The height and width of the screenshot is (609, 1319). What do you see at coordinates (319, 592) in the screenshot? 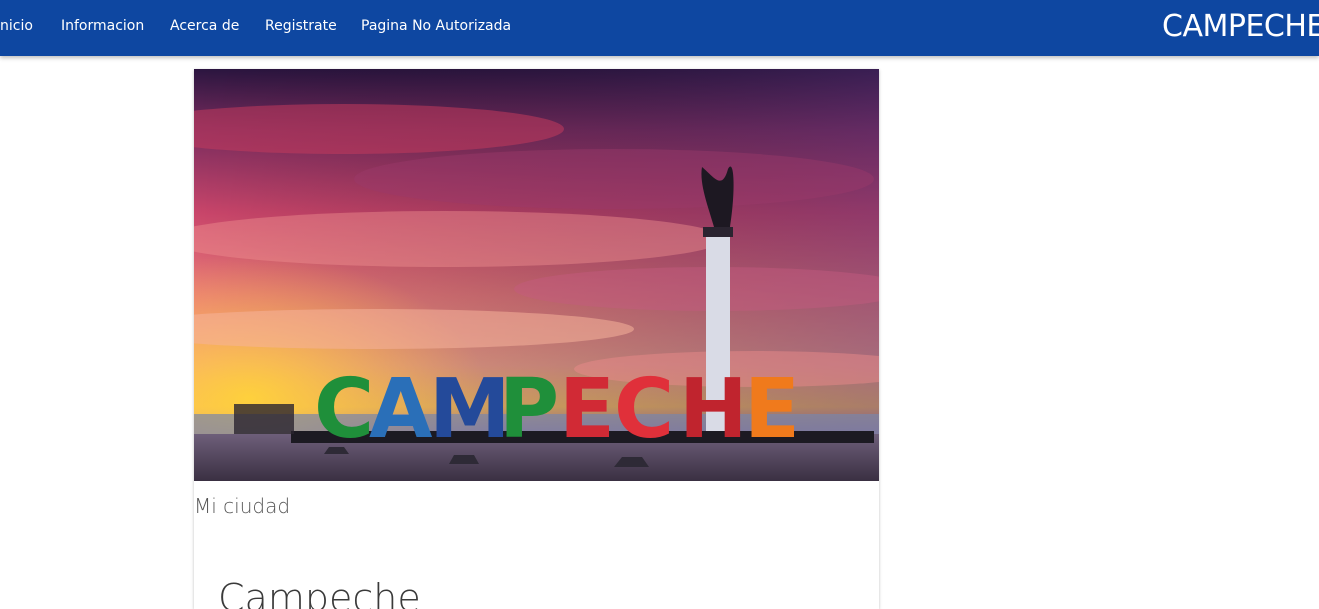
I see `card-title: Campeche` at bounding box center [319, 592].